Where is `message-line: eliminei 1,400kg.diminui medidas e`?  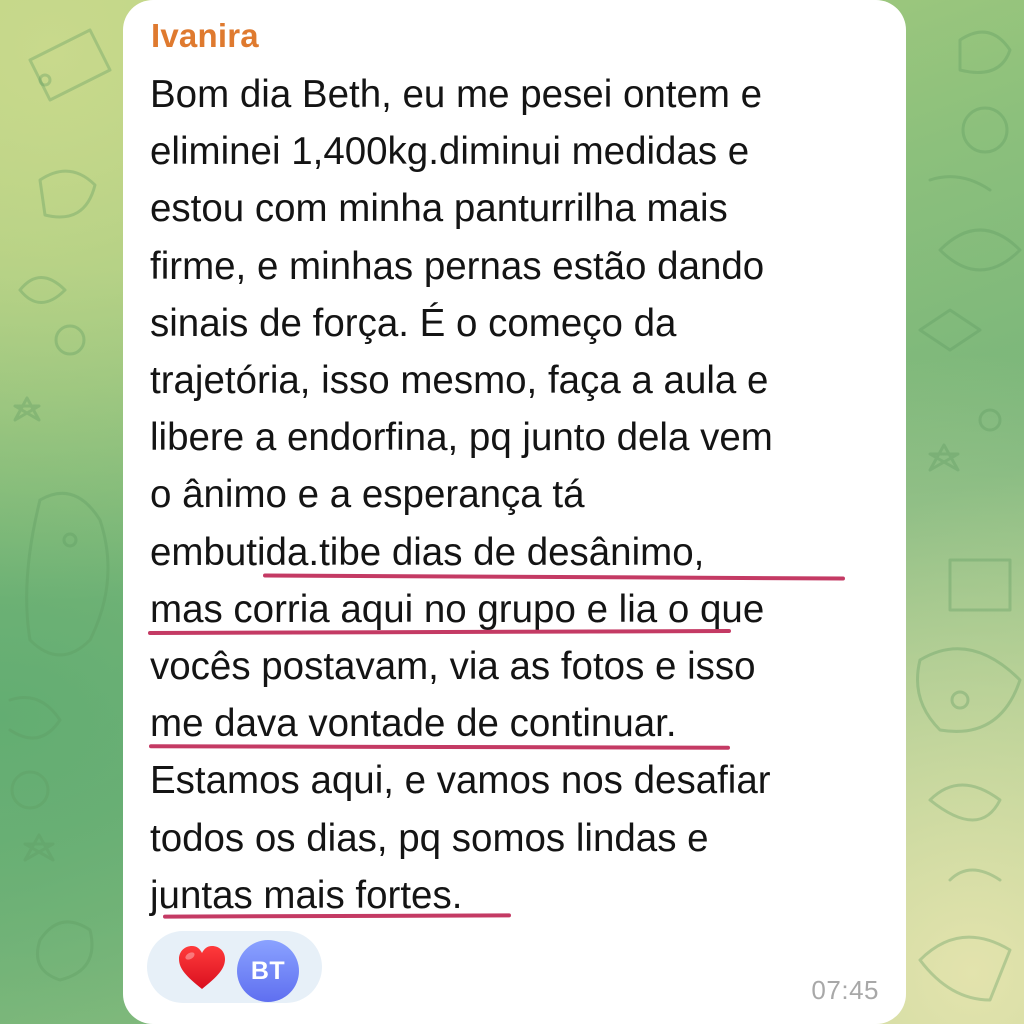 message-line: eliminei 1,400kg.diminui medidas e is located at coordinates (450, 152).